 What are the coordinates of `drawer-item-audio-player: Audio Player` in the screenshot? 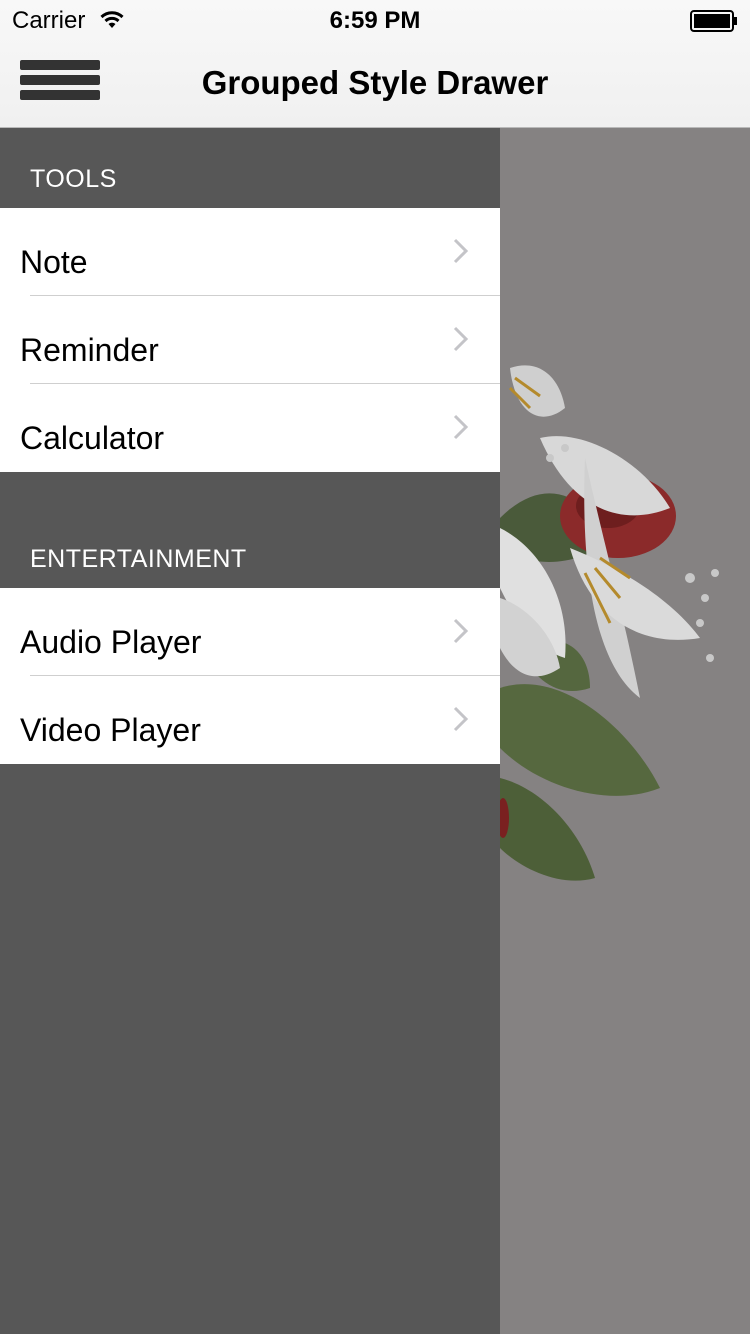 It's located at (250, 632).